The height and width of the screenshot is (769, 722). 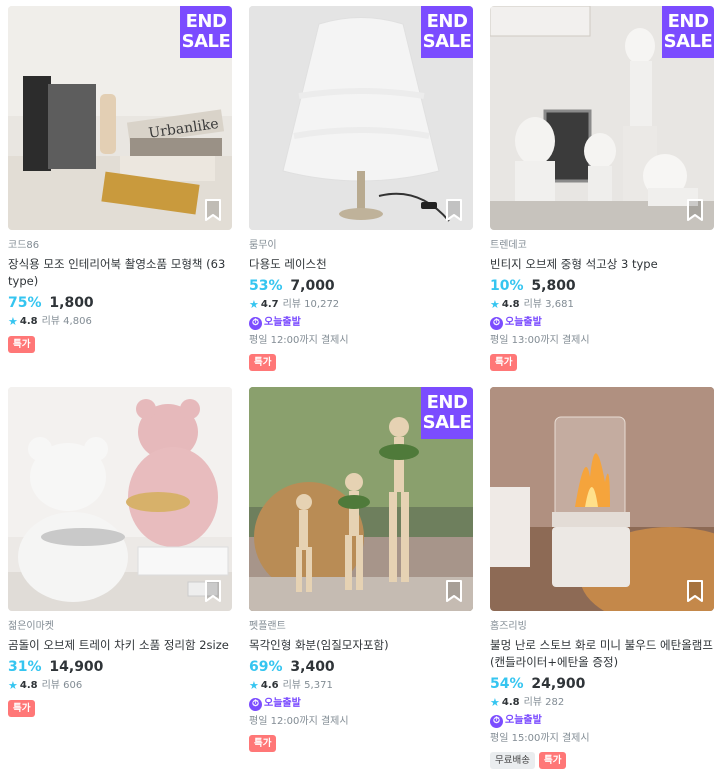 I want to click on product-name: 장식용 모조 인테리어북 촬영소품 모형책 (63 type), so click(x=120, y=273).